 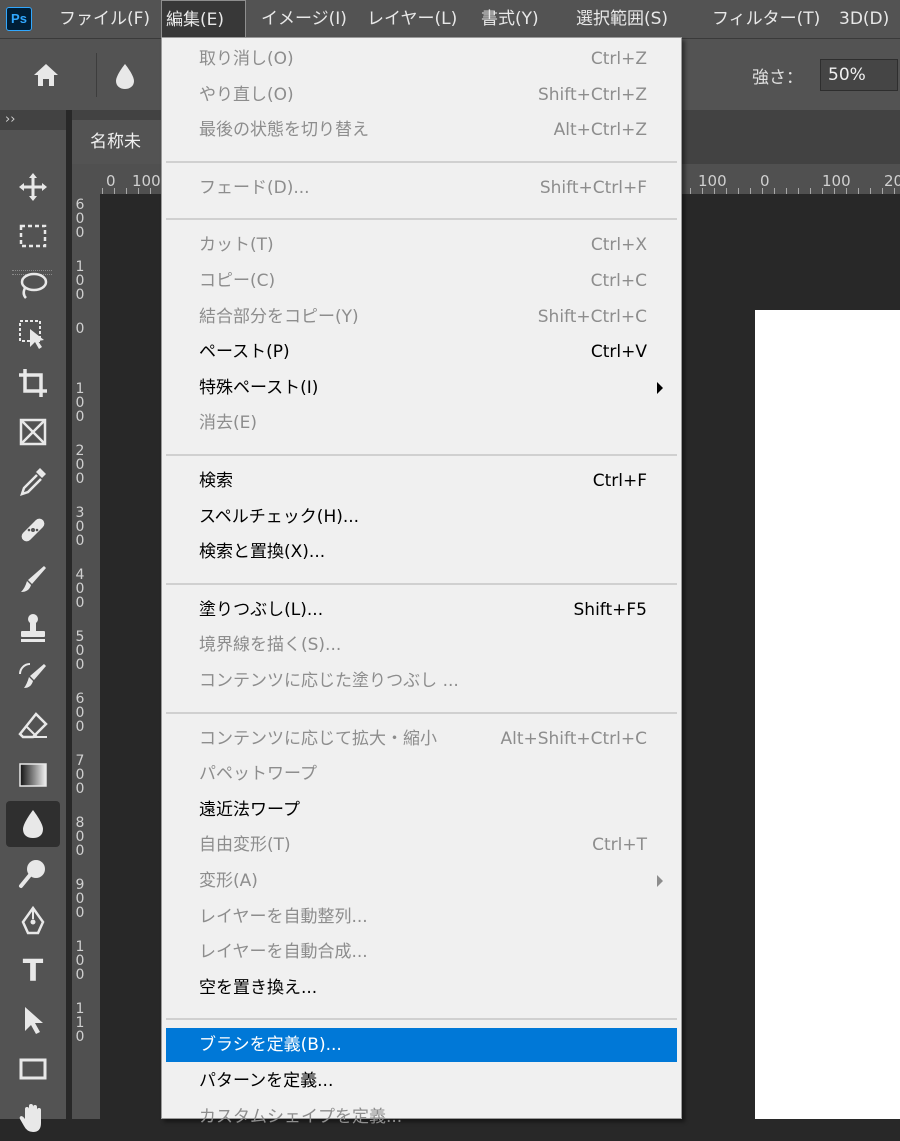 I want to click on canvas-document, so click(x=827, y=714).